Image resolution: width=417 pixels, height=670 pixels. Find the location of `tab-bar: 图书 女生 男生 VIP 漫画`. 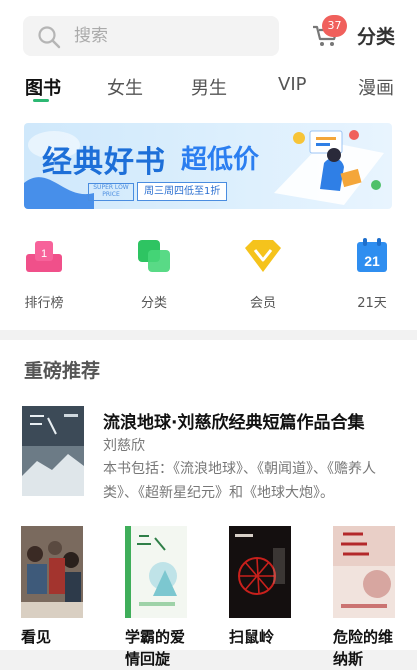

tab-bar: 图书 女生 男生 VIP 漫画 is located at coordinates (208, 91).